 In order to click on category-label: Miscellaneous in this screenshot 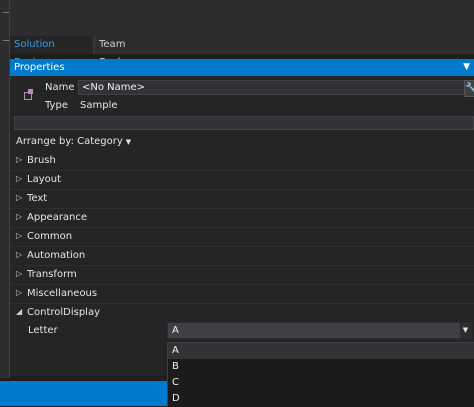, I will do `click(62, 293)`.